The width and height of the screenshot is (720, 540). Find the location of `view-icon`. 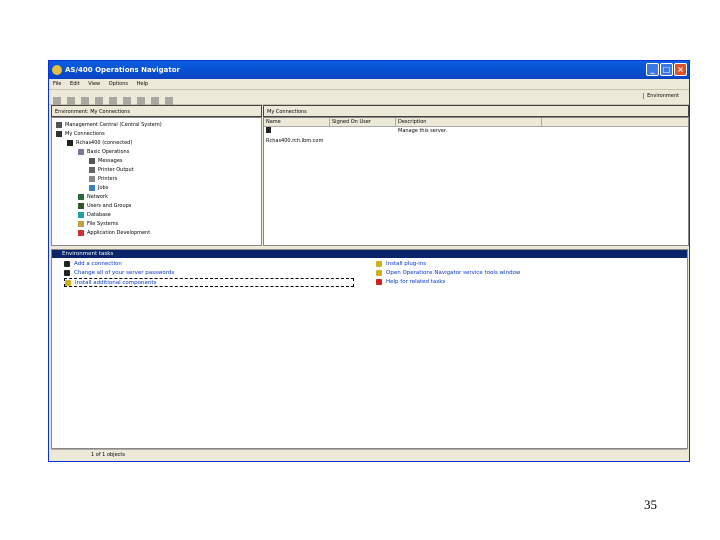

view-icon is located at coordinates (155, 101).